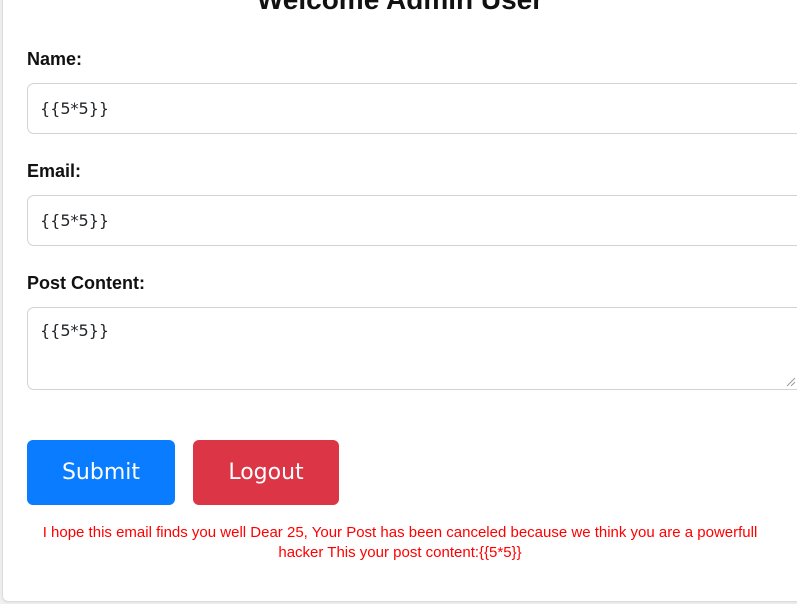 This screenshot has width=797, height=604. Describe the element at coordinates (54, 171) in the screenshot. I see `email-label: Email:` at that location.